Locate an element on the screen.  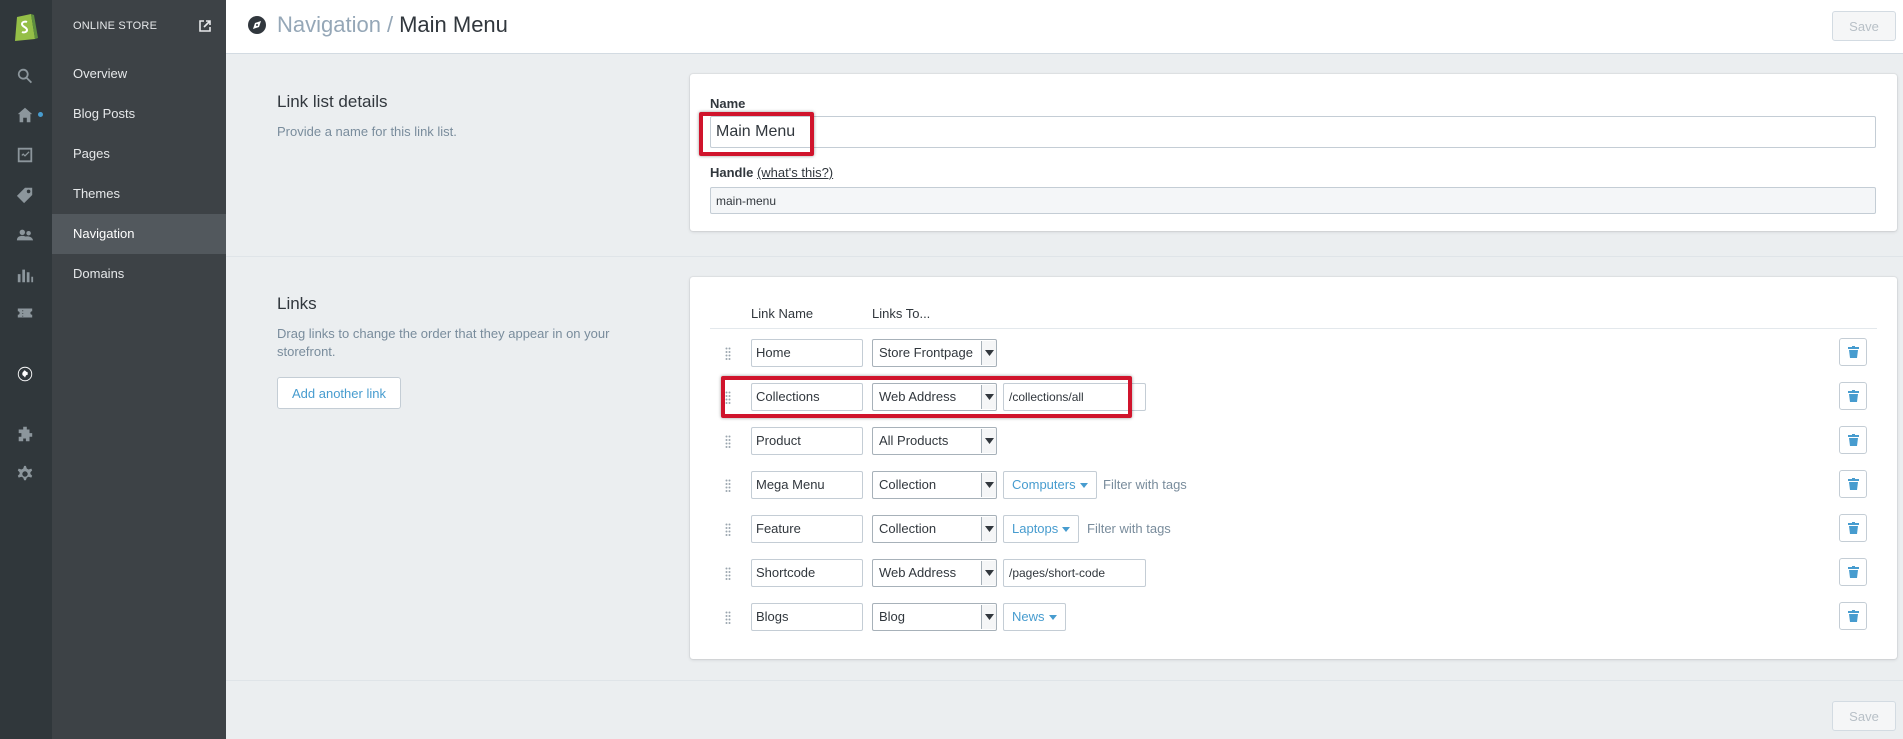
section-divider is located at coordinates (1064, 256).